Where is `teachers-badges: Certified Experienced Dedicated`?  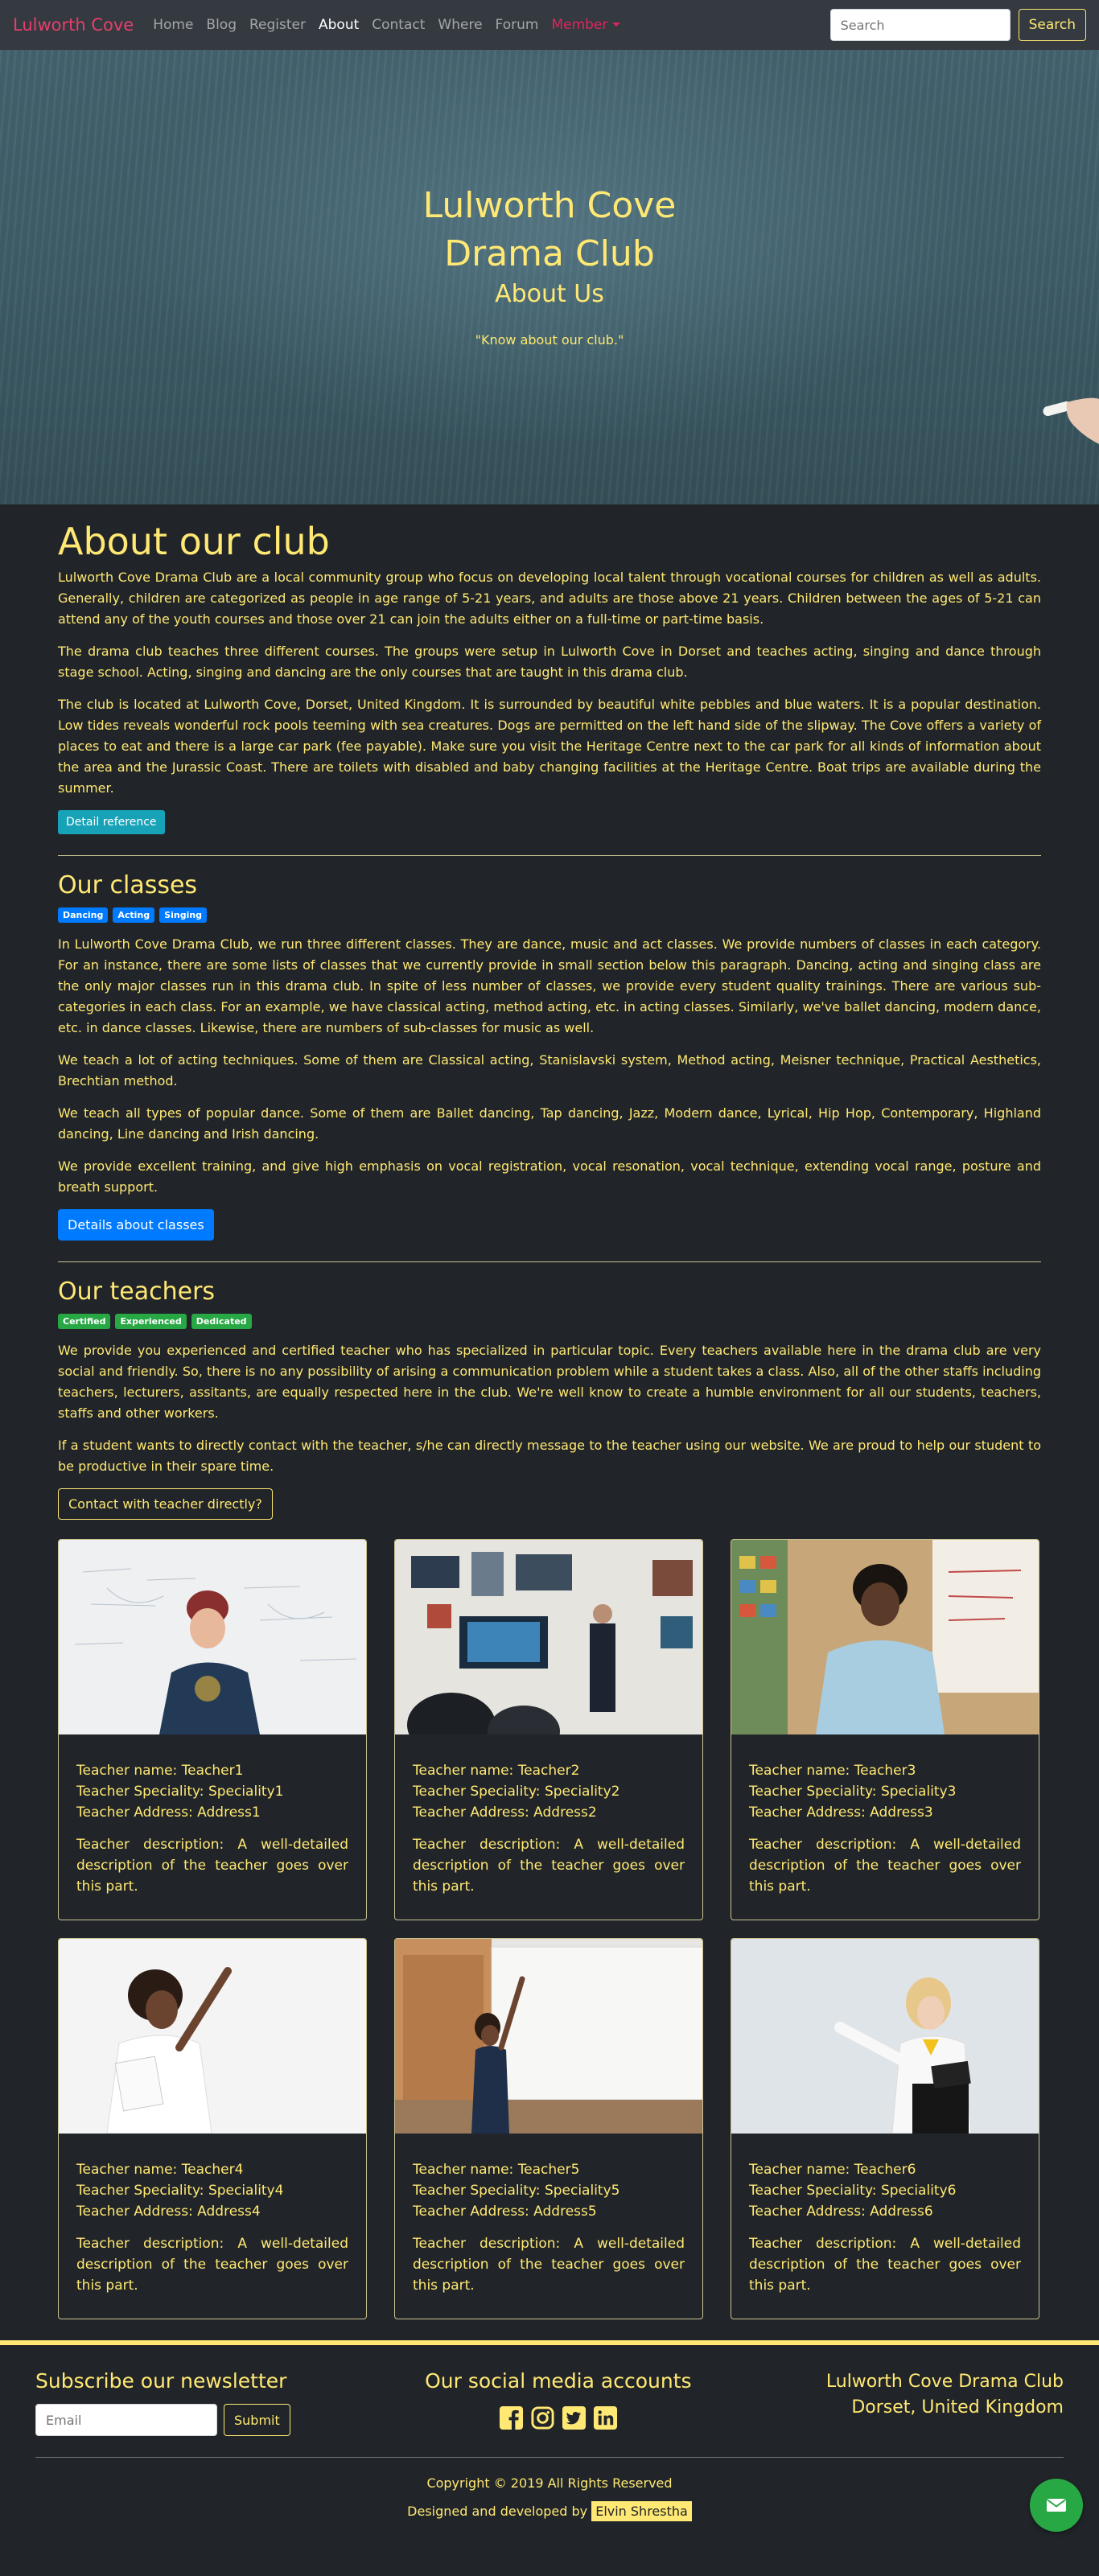 teachers-badges: Certified Experienced Dedicated is located at coordinates (549, 1321).